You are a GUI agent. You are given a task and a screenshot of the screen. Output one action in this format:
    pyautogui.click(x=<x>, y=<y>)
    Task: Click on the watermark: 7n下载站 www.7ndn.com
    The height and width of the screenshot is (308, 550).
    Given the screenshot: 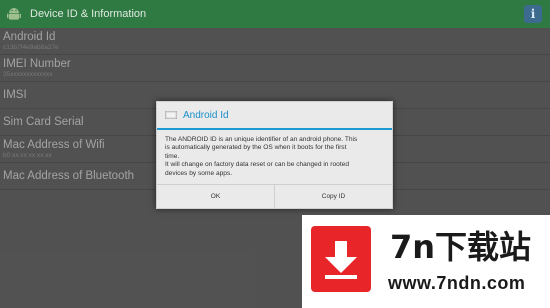 What is the action you would take?
    pyautogui.click(x=426, y=261)
    